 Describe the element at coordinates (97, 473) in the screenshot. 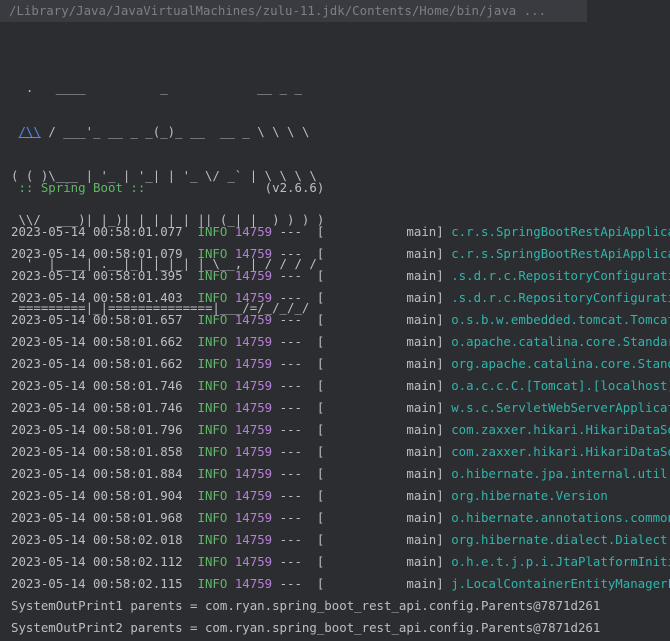

I see `log-timestamp: 2023-05-14 00:58:01.884` at that location.